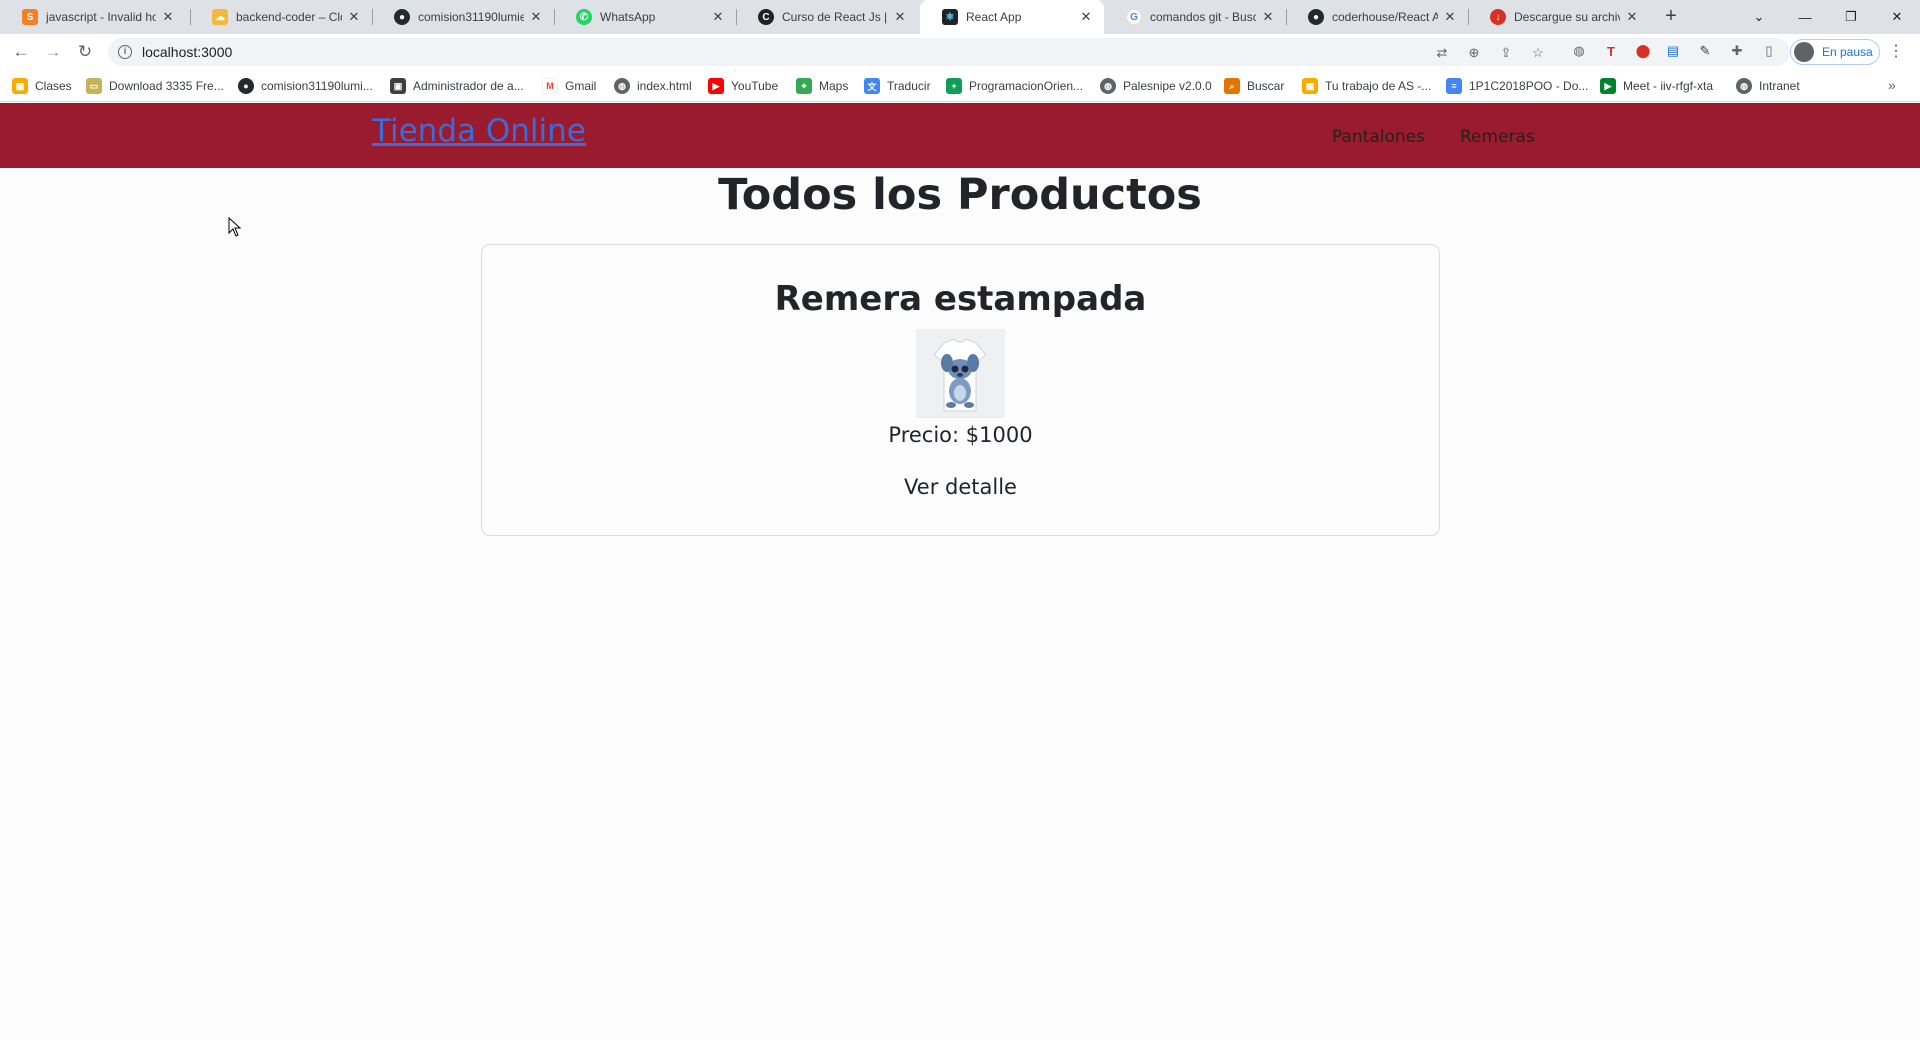 The image size is (1920, 1040). I want to click on bookmark-item: M Gmail, so click(569, 86).